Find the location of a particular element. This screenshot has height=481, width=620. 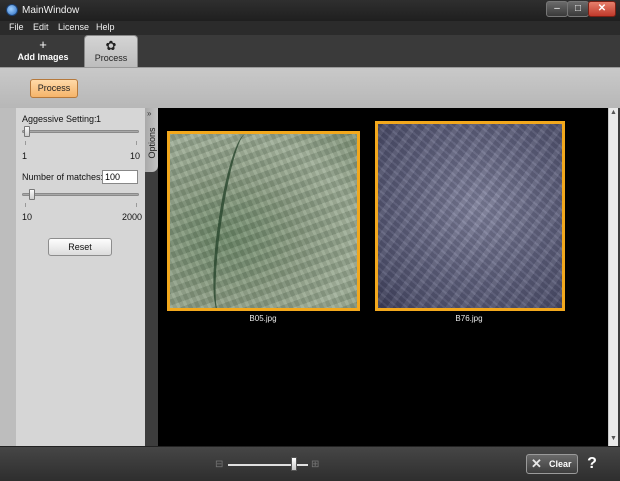

zoom-in-icon: ⊞ is located at coordinates (315, 464).